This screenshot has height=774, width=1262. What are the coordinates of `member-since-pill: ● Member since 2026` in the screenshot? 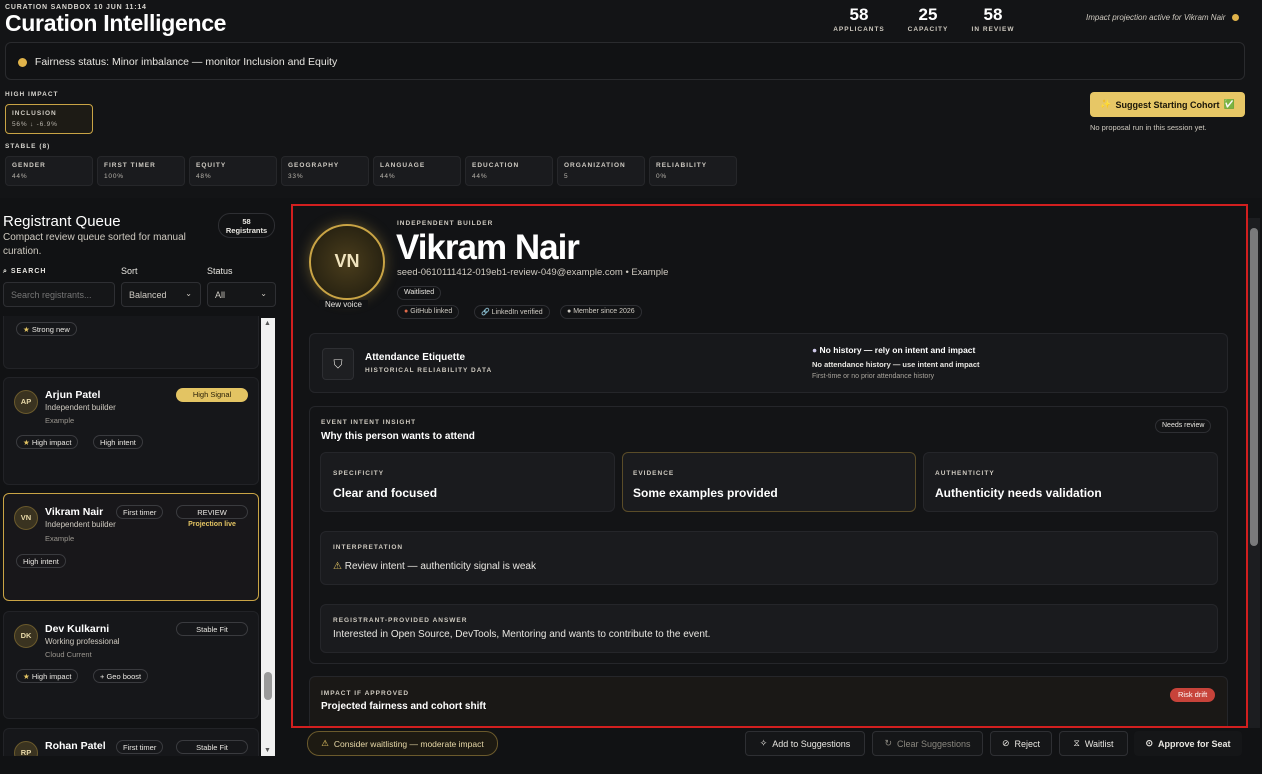 It's located at (601, 312).